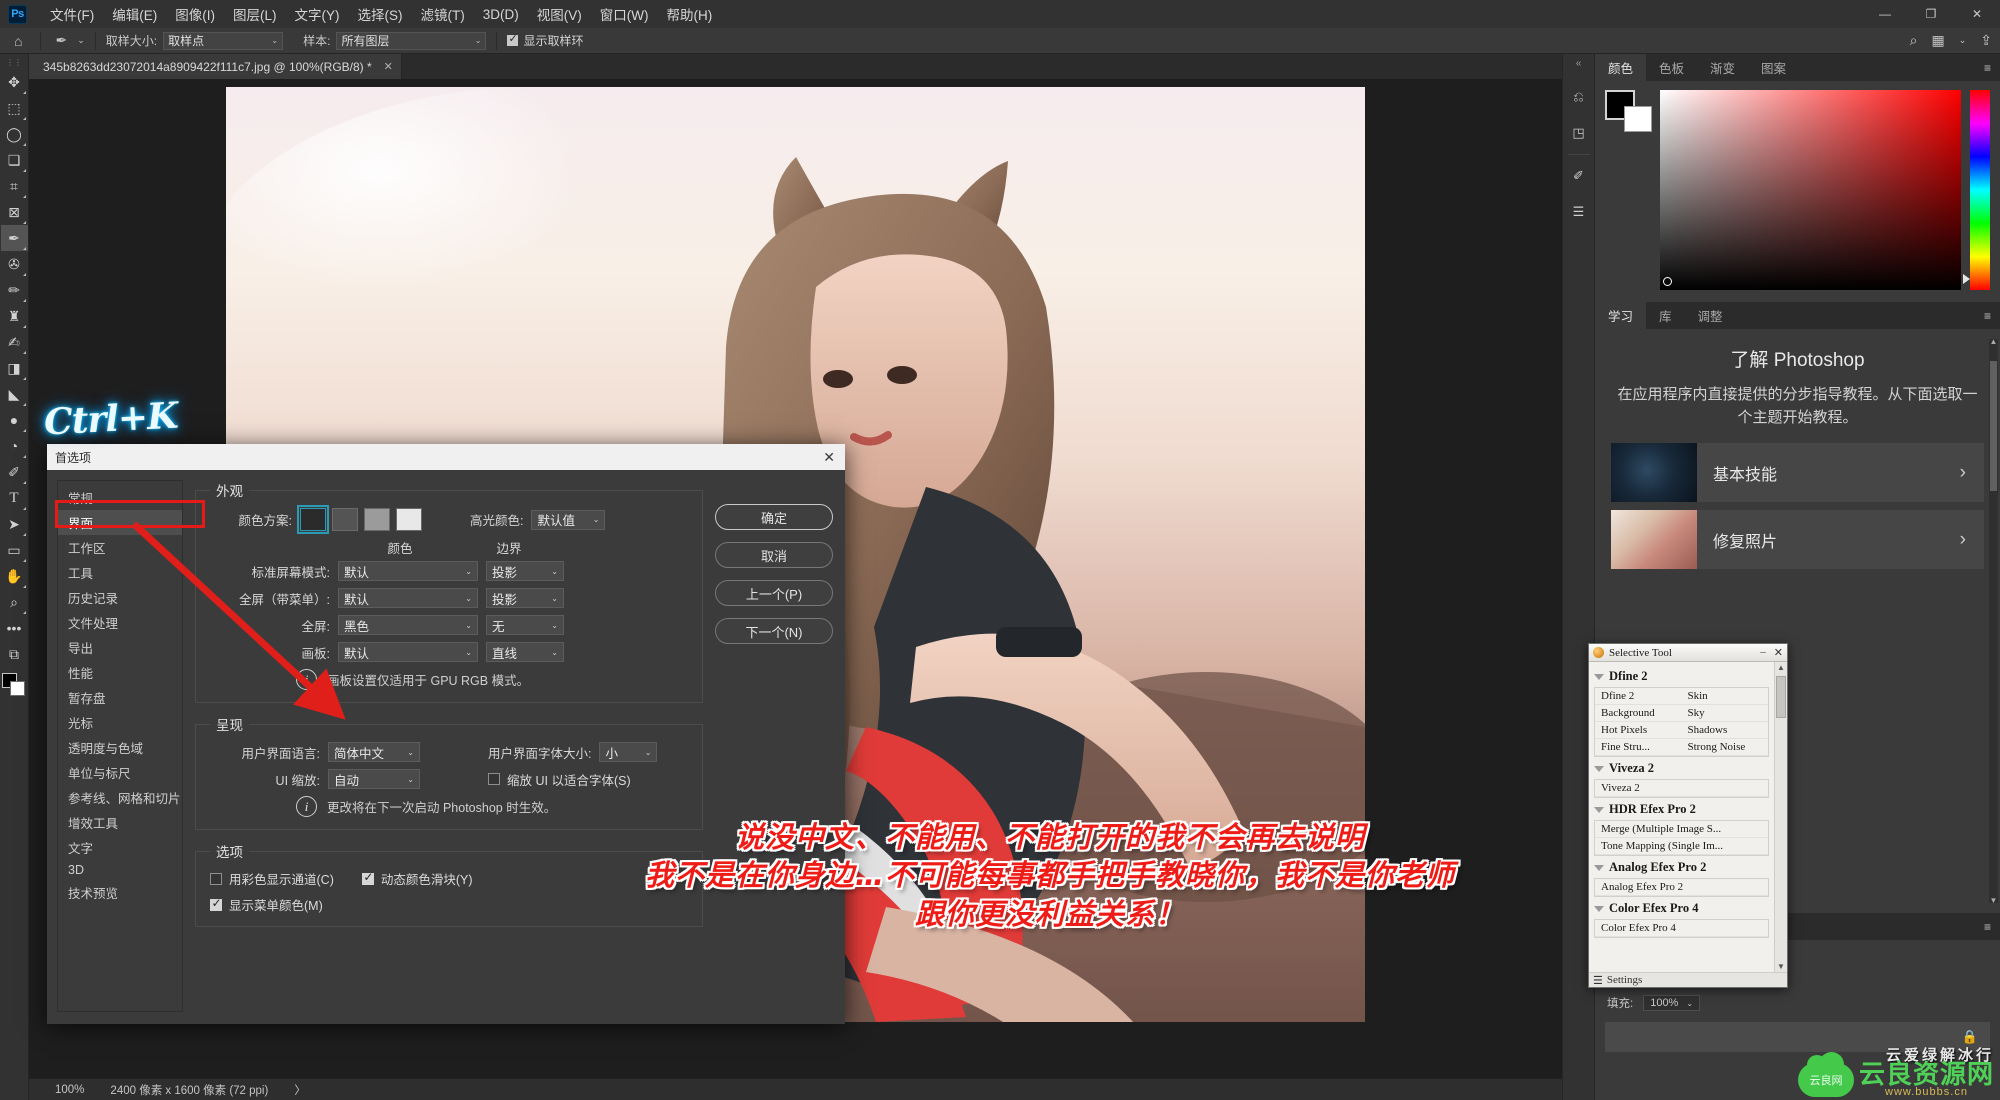 Image resolution: width=2000 pixels, height=1100 pixels. What do you see at coordinates (14, 264) in the screenshot?
I see `healing-brush-tool: ✇` at bounding box center [14, 264].